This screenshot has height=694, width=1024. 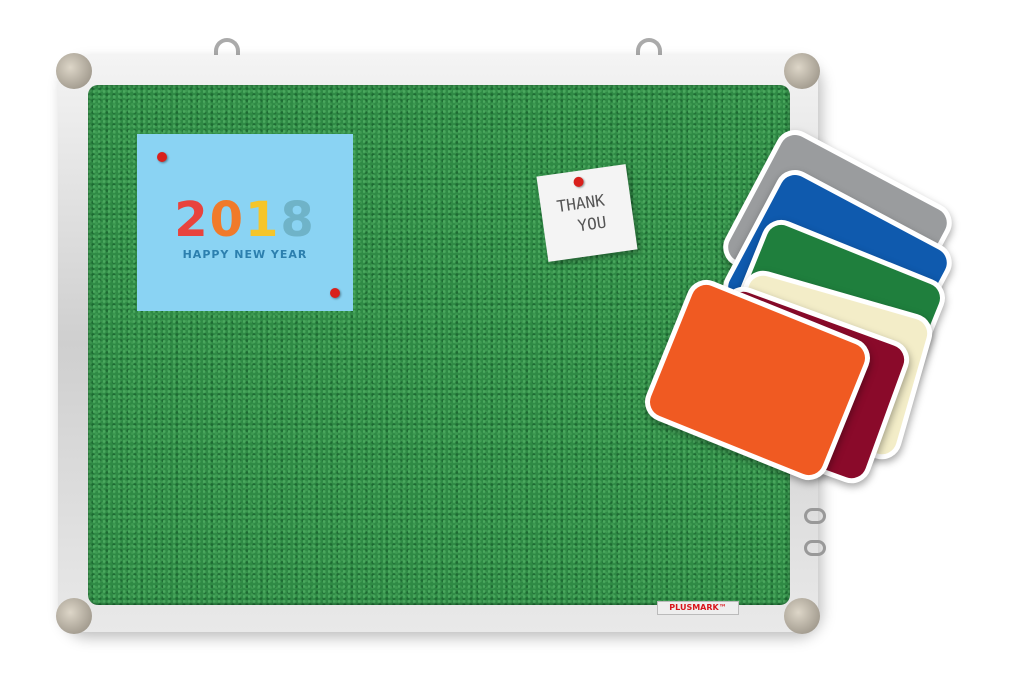 I want to click on digit: 2, so click(x=192, y=220).